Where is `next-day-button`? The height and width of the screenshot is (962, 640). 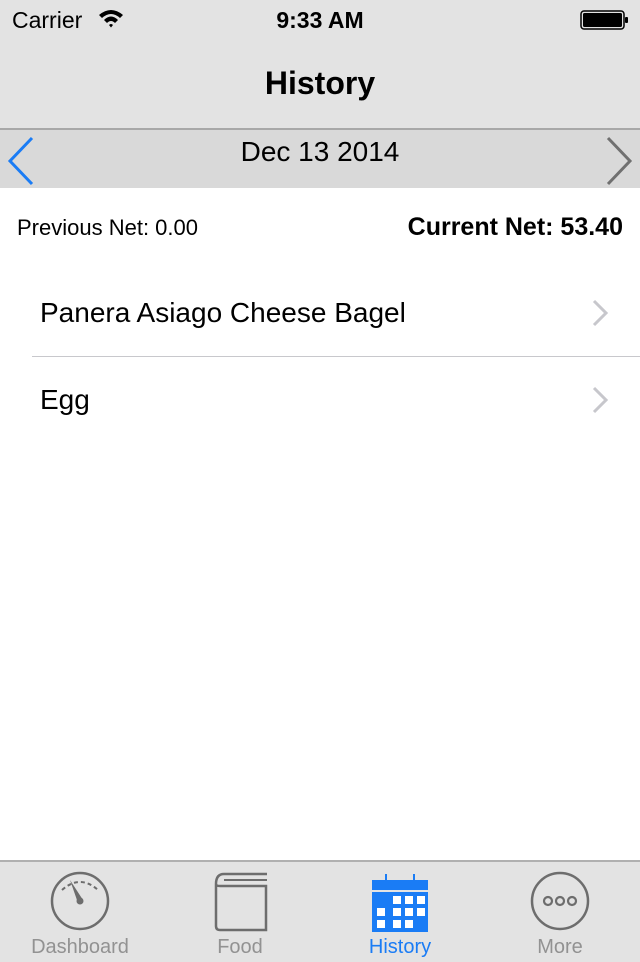 next-day-button is located at coordinates (620, 160).